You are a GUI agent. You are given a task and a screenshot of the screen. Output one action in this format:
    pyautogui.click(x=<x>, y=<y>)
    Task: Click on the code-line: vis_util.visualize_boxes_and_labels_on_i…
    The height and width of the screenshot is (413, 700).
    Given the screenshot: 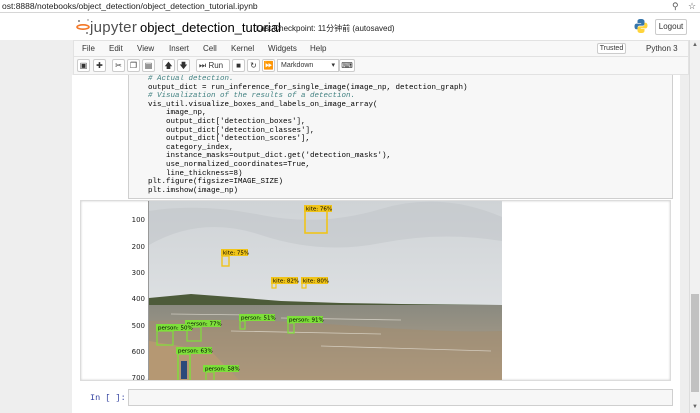 What is the action you would take?
    pyautogui.click(x=258, y=104)
    